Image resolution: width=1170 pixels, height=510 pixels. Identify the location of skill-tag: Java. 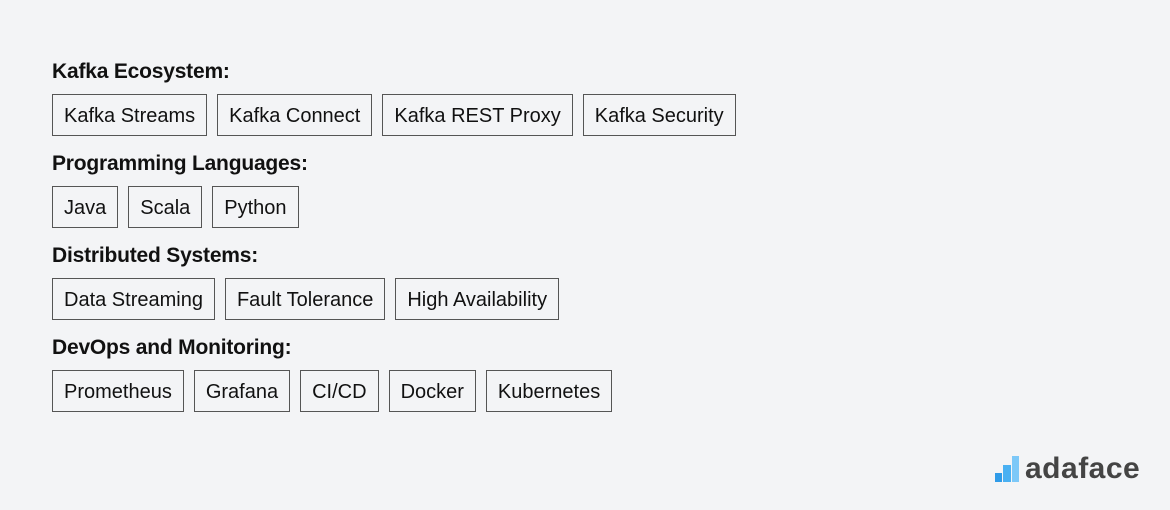
(85, 207).